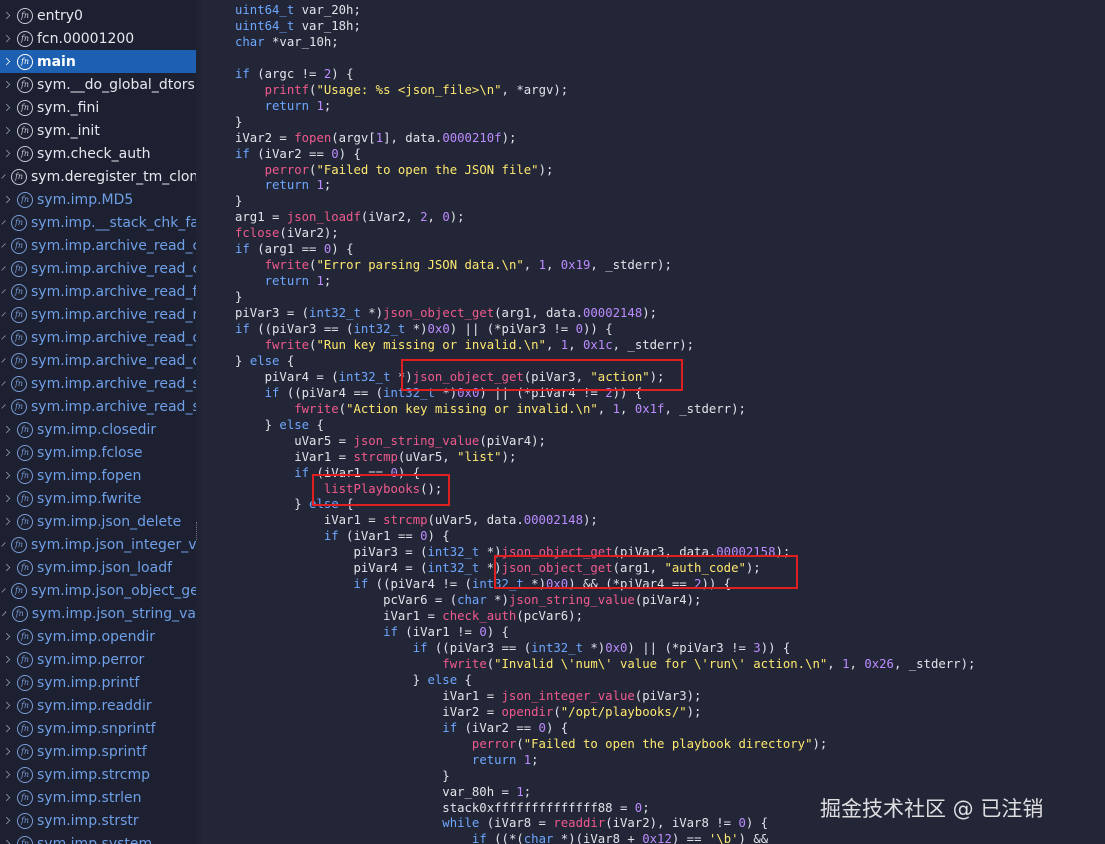 Image resolution: width=1105 pixels, height=844 pixels. I want to click on code-token: (piVar3);, so click(668, 695).